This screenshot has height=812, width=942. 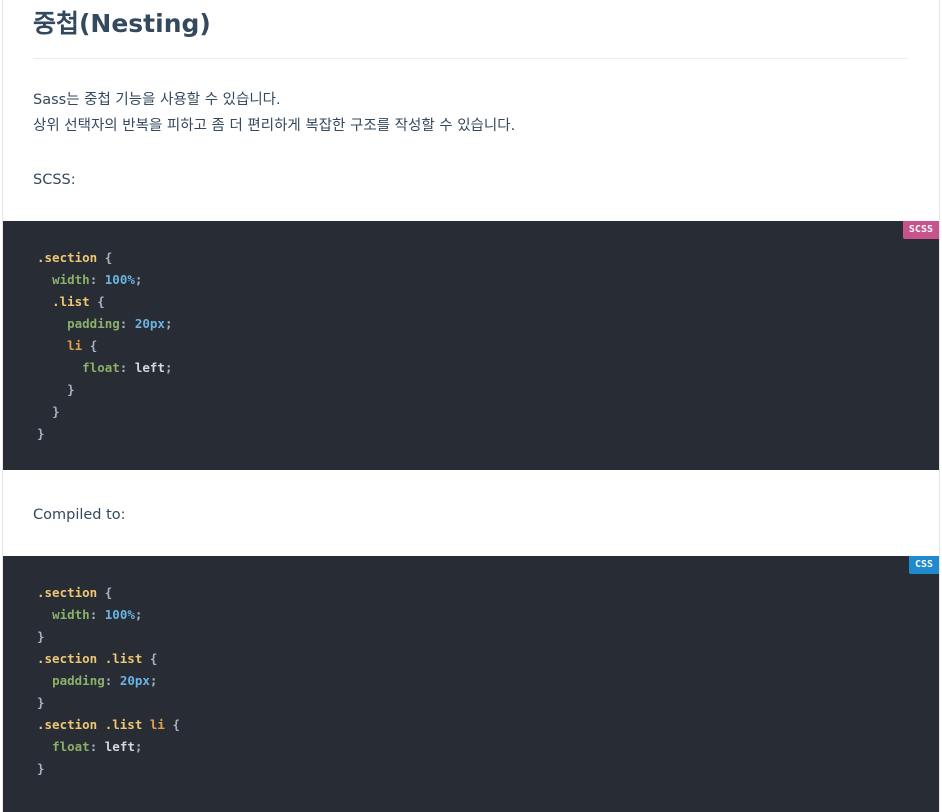 What do you see at coordinates (54, 180) in the screenshot?
I see `scss-label: SCSS:` at bounding box center [54, 180].